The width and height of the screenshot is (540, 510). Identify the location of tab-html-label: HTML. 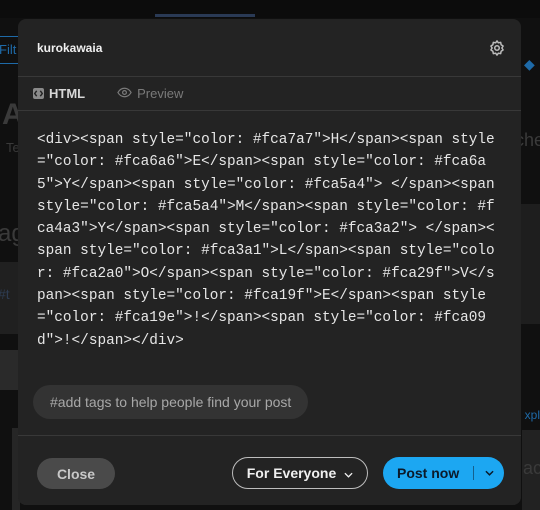
(67, 93).